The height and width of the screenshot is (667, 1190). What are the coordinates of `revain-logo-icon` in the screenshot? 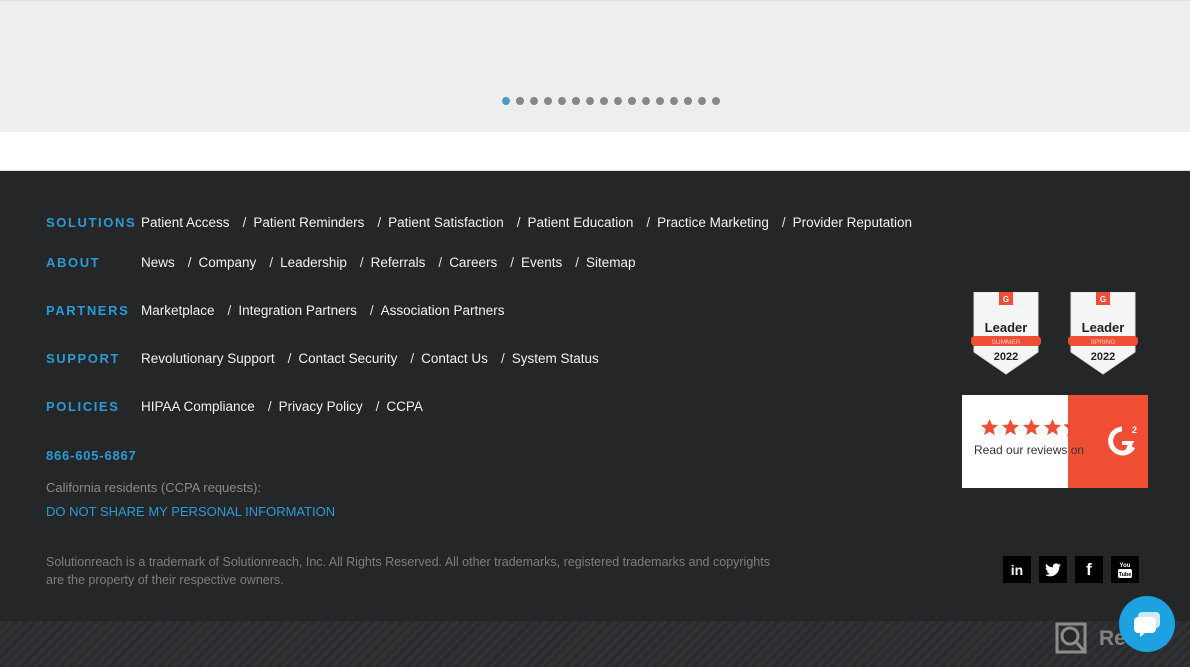 It's located at (1071, 638).